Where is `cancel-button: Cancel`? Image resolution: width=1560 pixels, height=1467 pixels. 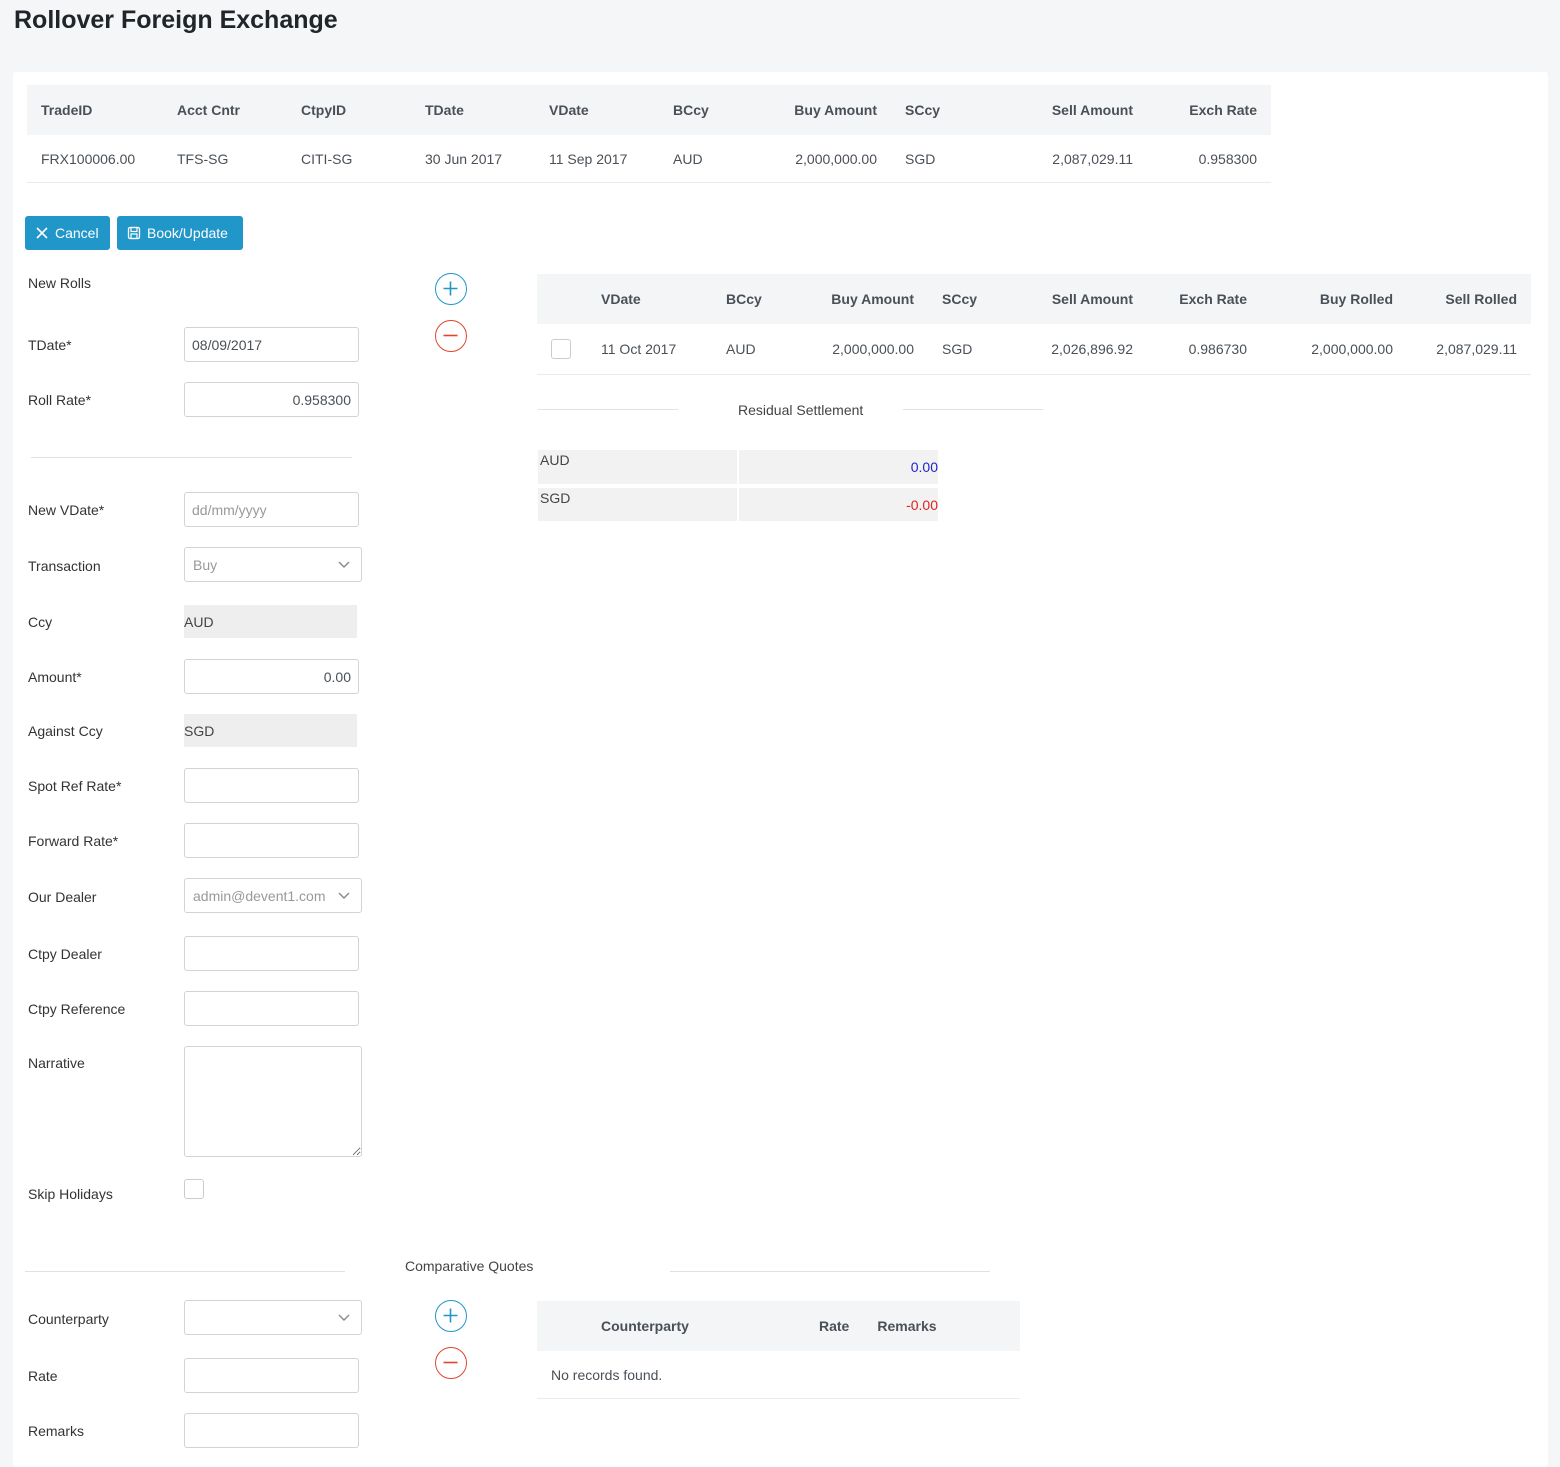 cancel-button: Cancel is located at coordinates (67, 233).